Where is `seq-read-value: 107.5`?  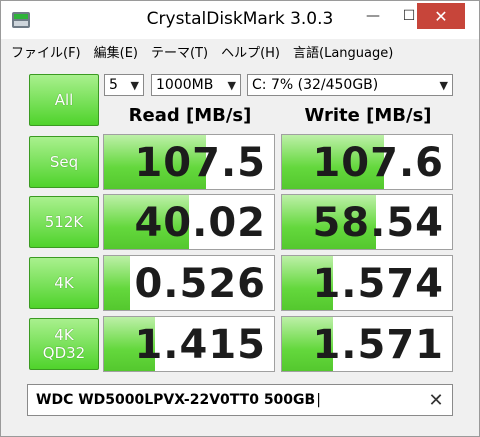 seq-read-value: 107.5 is located at coordinates (200, 163).